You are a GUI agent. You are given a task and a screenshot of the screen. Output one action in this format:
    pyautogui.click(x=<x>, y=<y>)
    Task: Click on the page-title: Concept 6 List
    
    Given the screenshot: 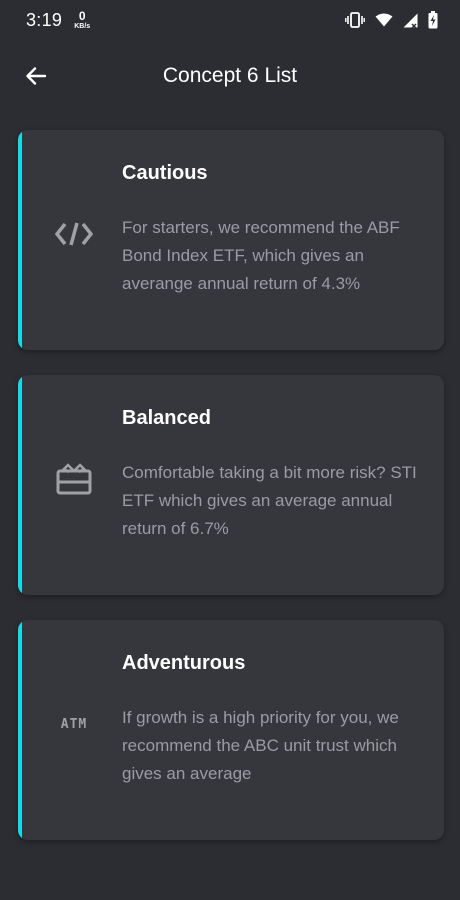 What is the action you would take?
    pyautogui.click(x=230, y=75)
    